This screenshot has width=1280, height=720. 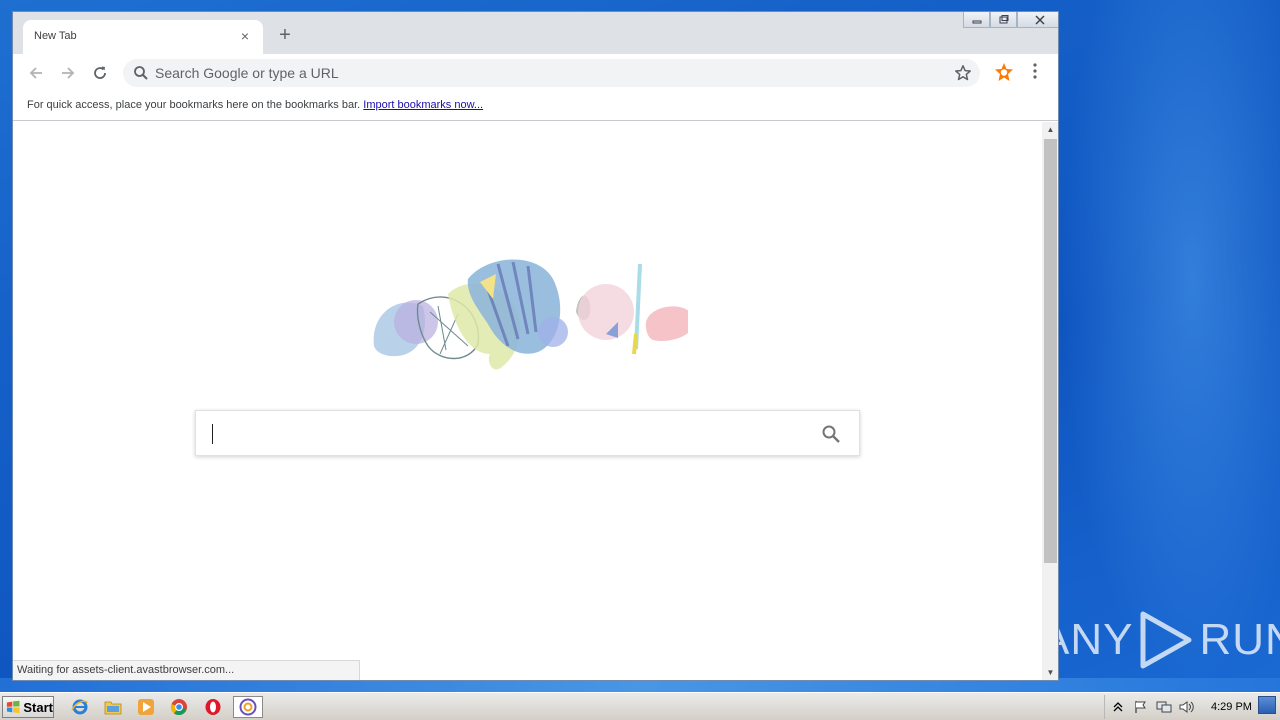 I want to click on bookmark-star-icon, so click(x=963, y=73).